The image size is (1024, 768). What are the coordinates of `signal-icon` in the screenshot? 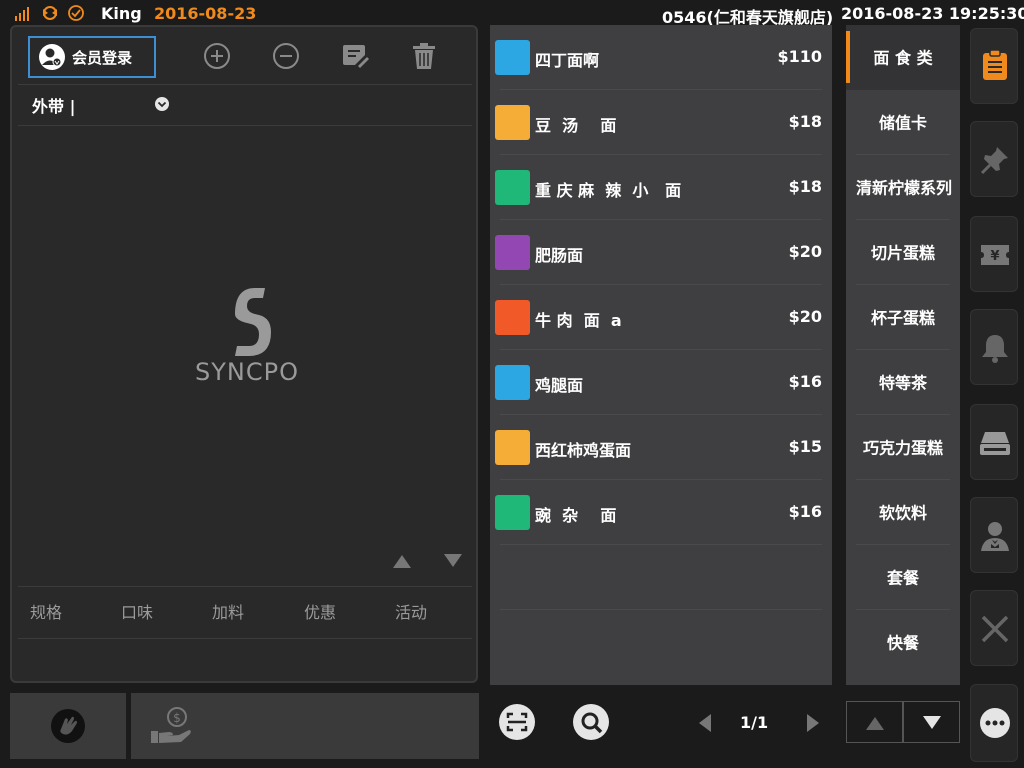 It's located at (22, 14).